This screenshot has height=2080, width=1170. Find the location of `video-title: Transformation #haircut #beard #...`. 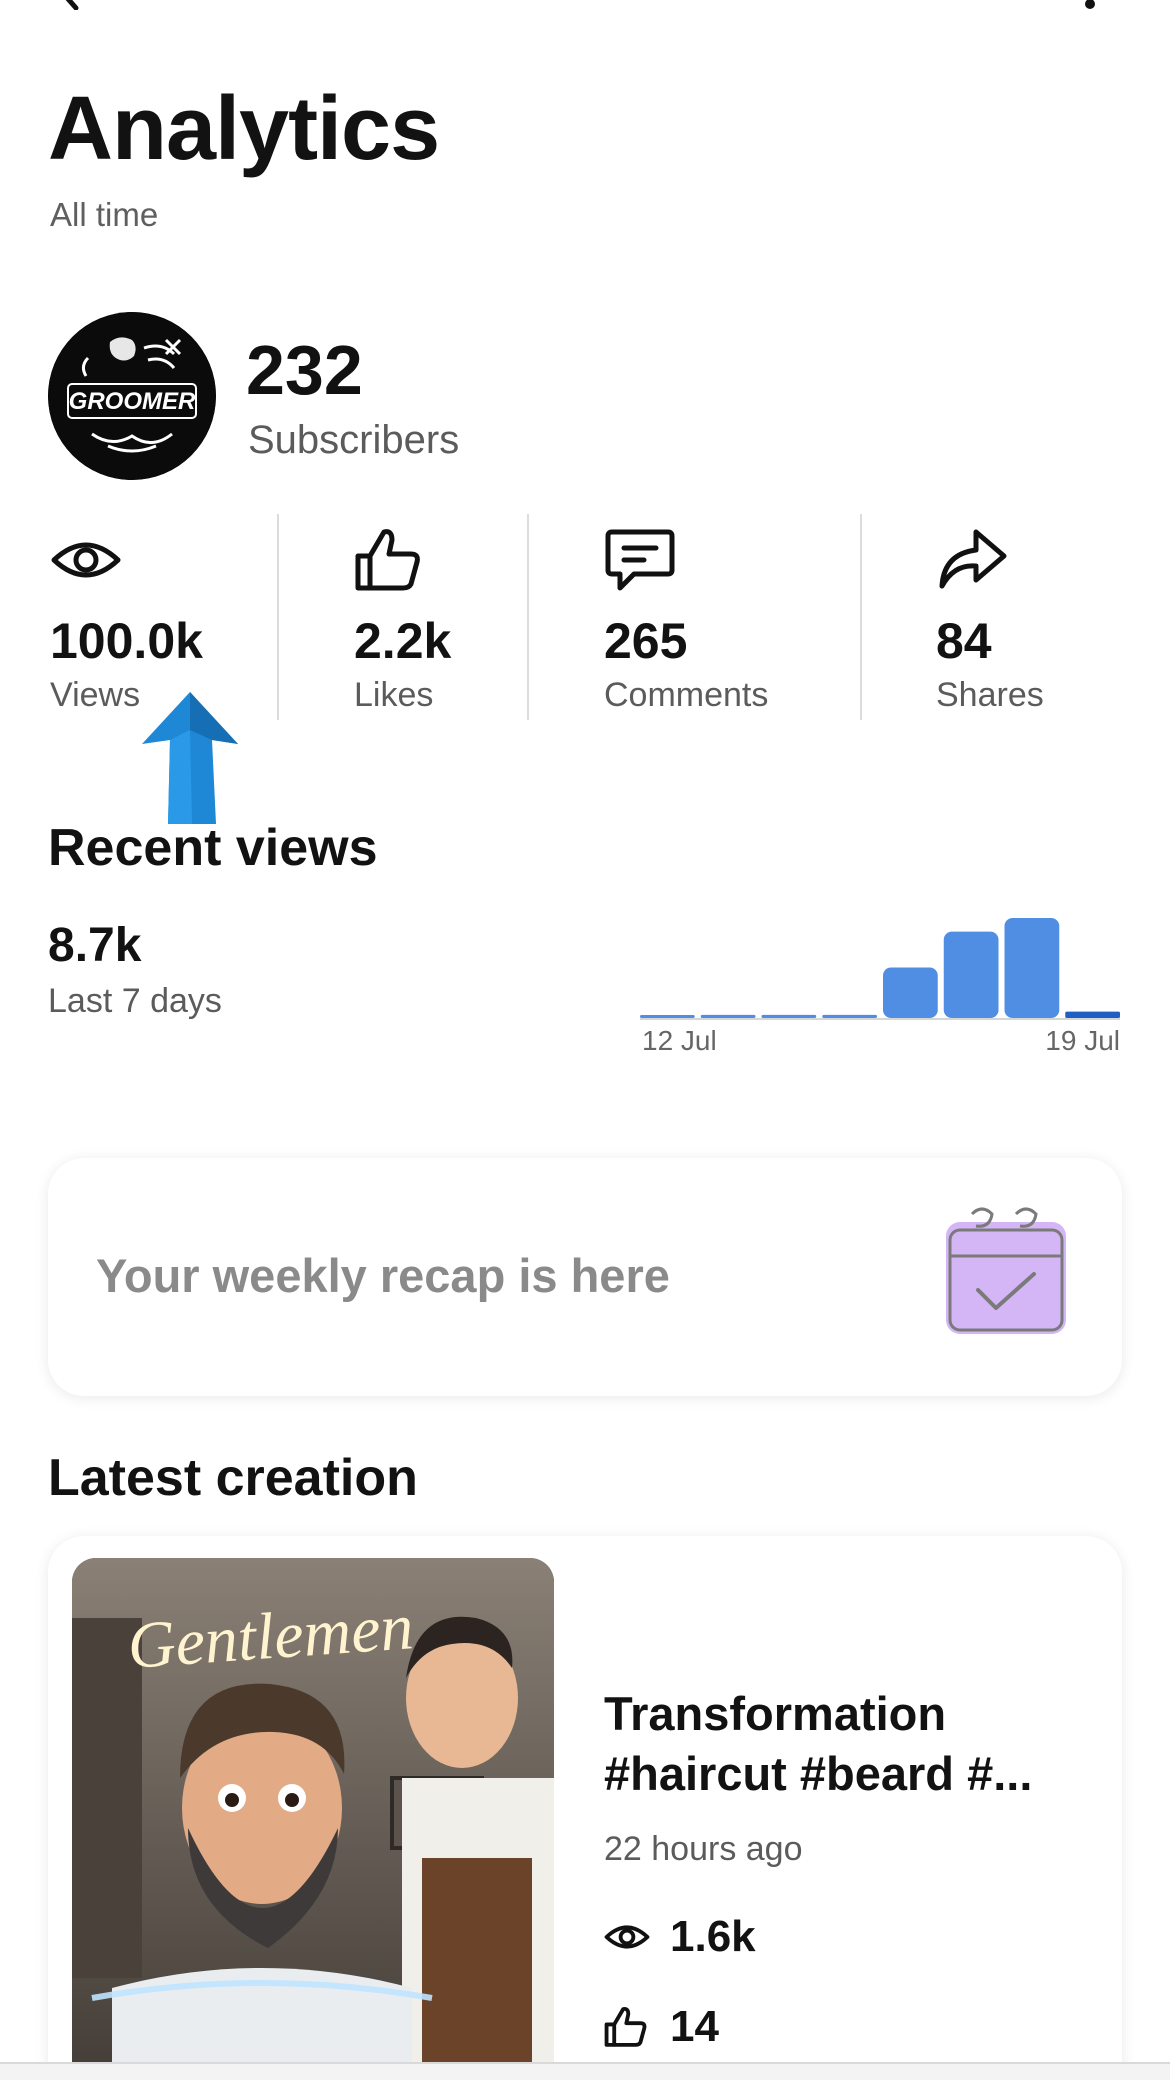

video-title: Transformation #haircut #beard #... is located at coordinates (844, 1744).